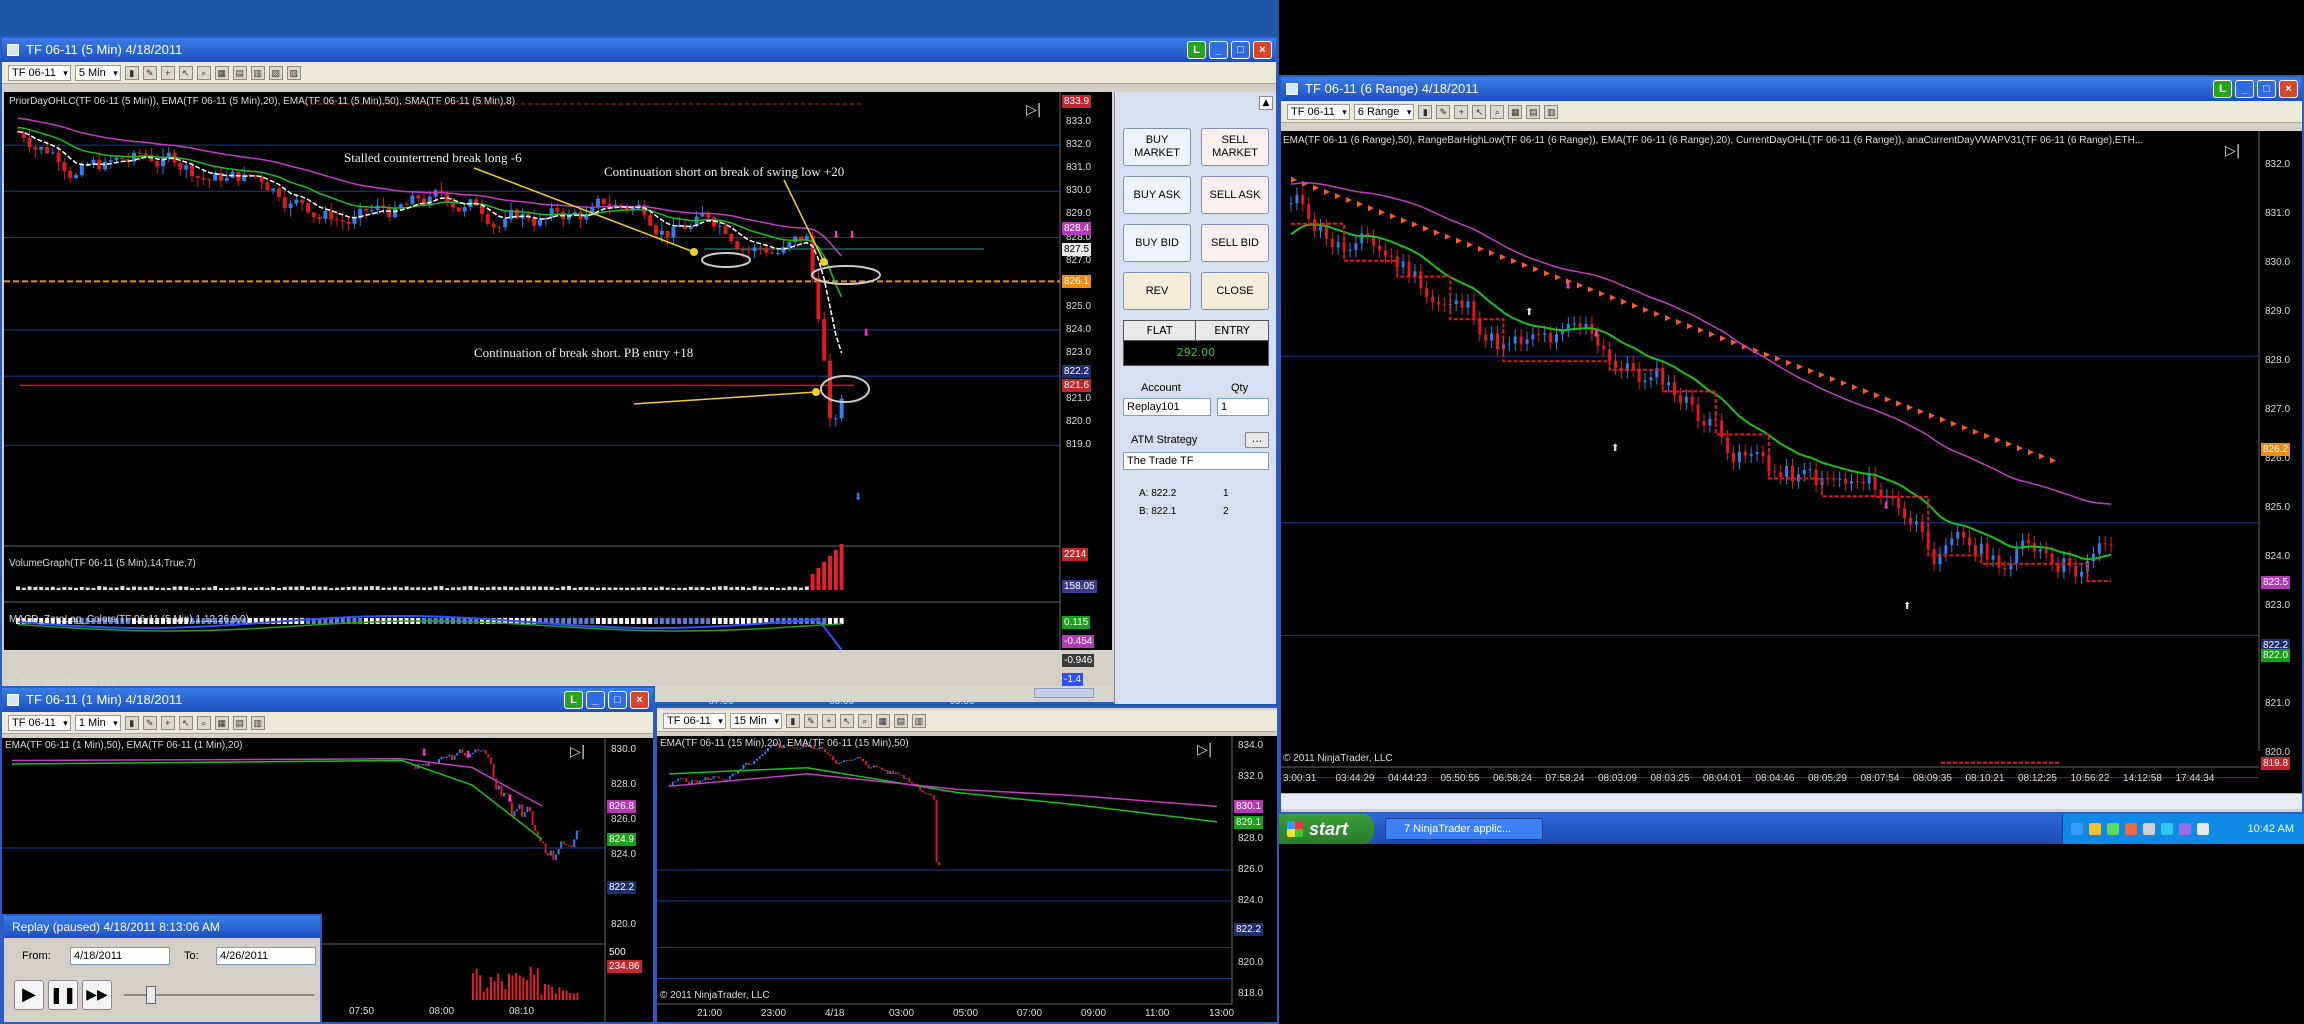 The height and width of the screenshot is (1024, 2304). Describe the element at coordinates (151, 995) in the screenshot. I see `slider-thumb` at that location.